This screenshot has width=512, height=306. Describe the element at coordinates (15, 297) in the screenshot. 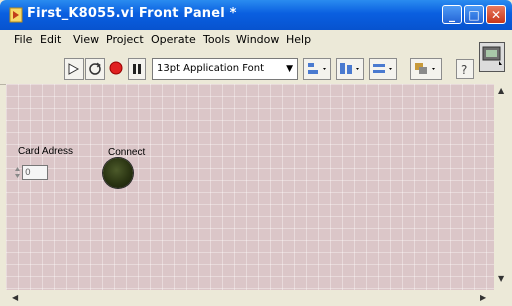

I see `scroll-left-arrow-icon: ◀` at that location.